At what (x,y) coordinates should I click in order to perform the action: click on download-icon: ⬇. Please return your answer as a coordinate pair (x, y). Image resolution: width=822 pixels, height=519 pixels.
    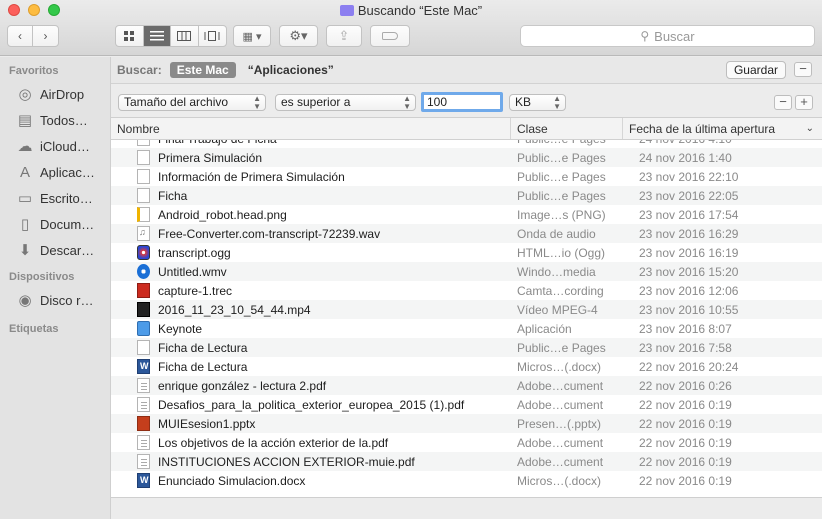
    Looking at the image, I should click on (25, 250).